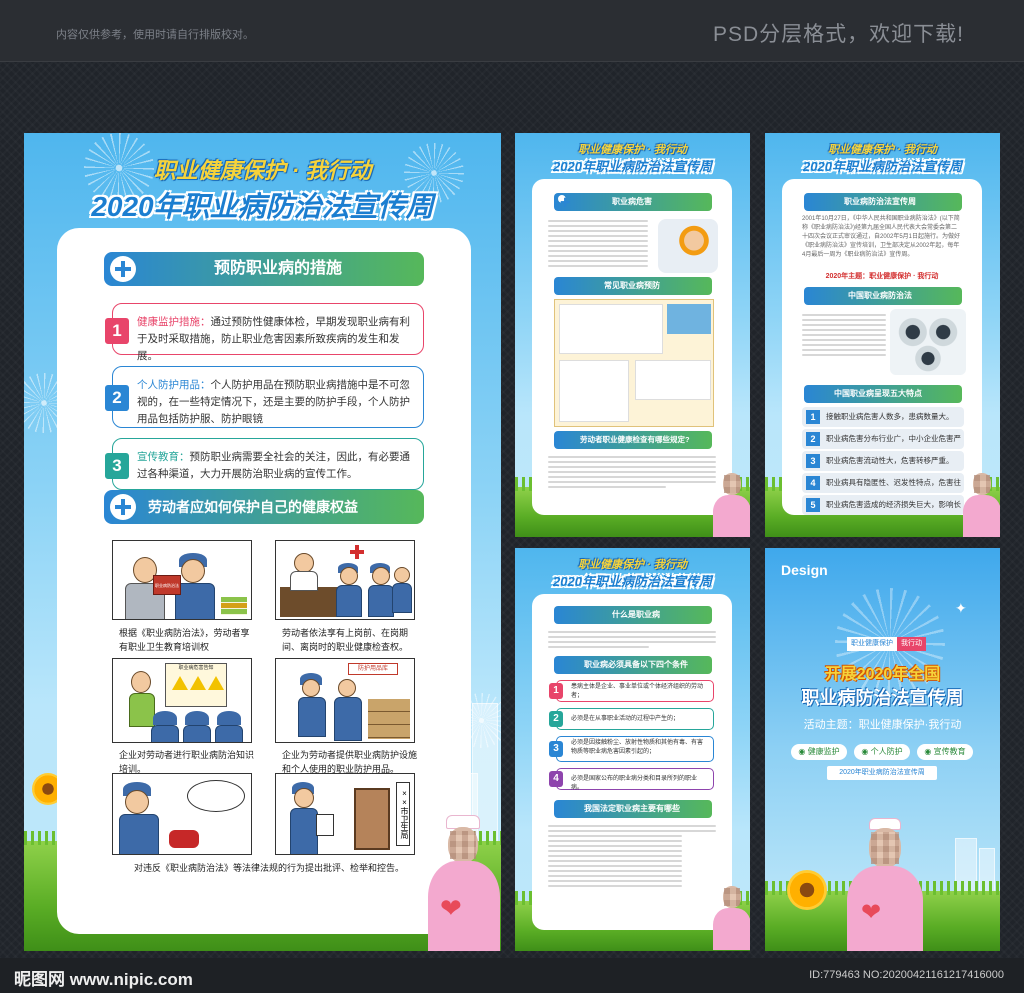 Image resolution: width=1024 pixels, height=993 pixels. Describe the element at coordinates (878, 393) in the screenshot. I see `section-title: 中国职业病呈现五大特点` at that location.